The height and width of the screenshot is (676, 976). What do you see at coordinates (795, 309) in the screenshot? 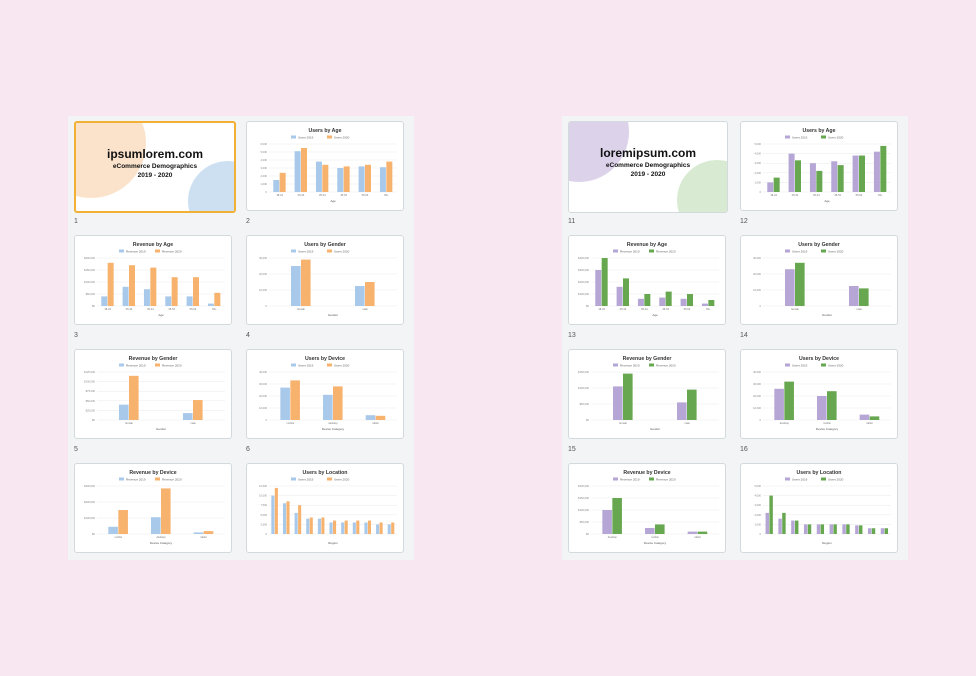
I see `x-tick-label: female` at bounding box center [795, 309].